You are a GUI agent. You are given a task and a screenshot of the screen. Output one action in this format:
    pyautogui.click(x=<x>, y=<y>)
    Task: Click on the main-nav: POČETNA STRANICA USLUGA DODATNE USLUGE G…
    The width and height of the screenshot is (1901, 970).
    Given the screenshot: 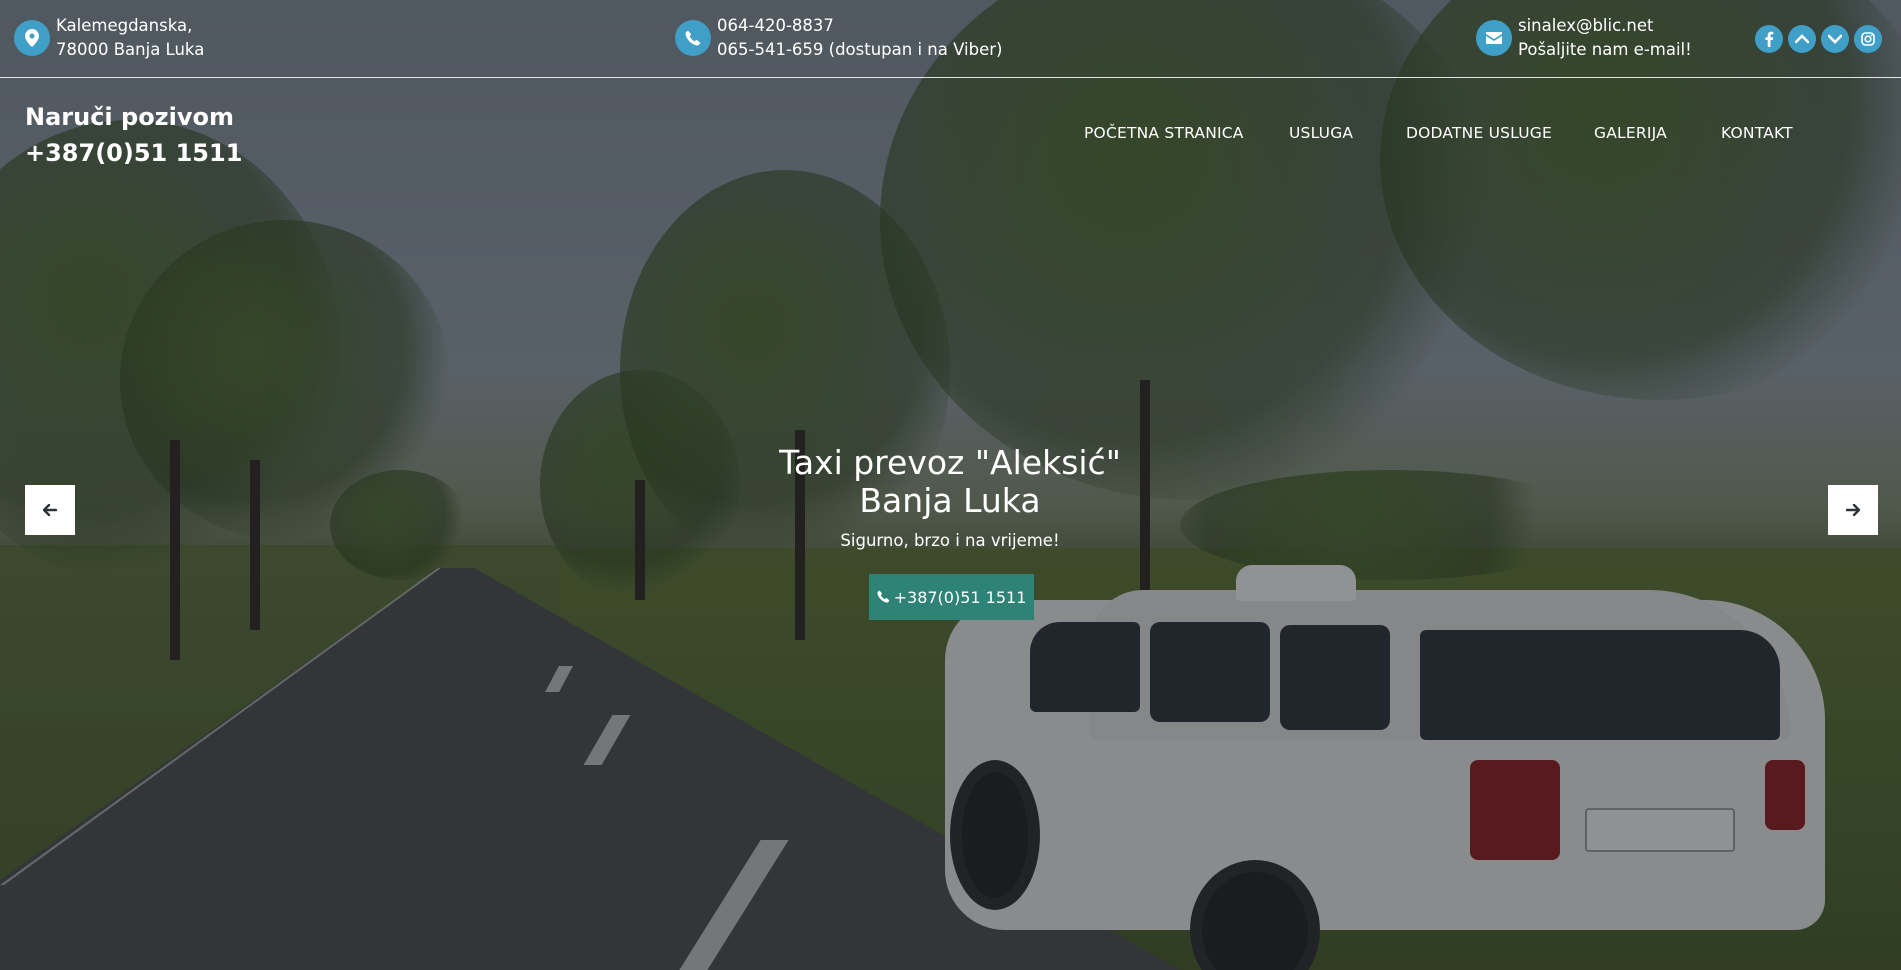 What is the action you would take?
    pyautogui.click(x=950, y=136)
    